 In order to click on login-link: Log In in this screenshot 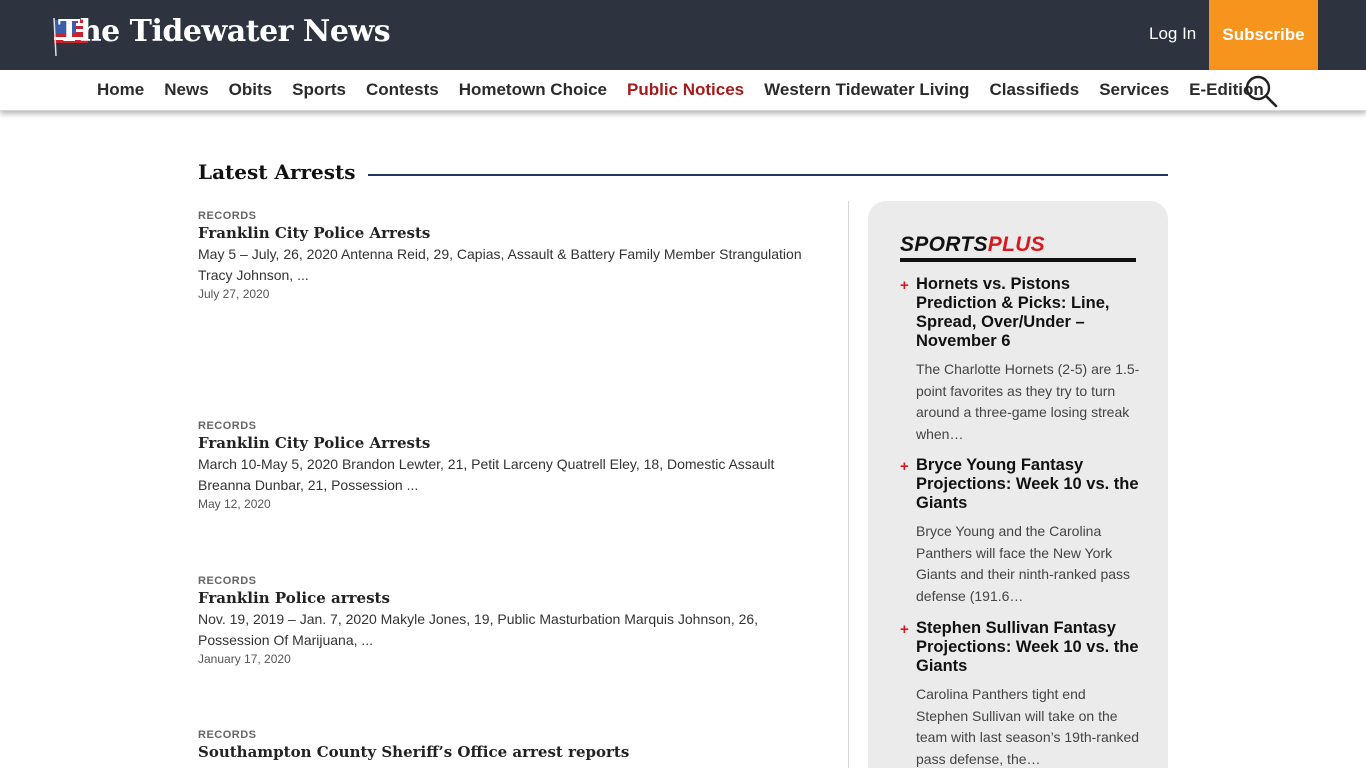, I will do `click(1172, 34)`.